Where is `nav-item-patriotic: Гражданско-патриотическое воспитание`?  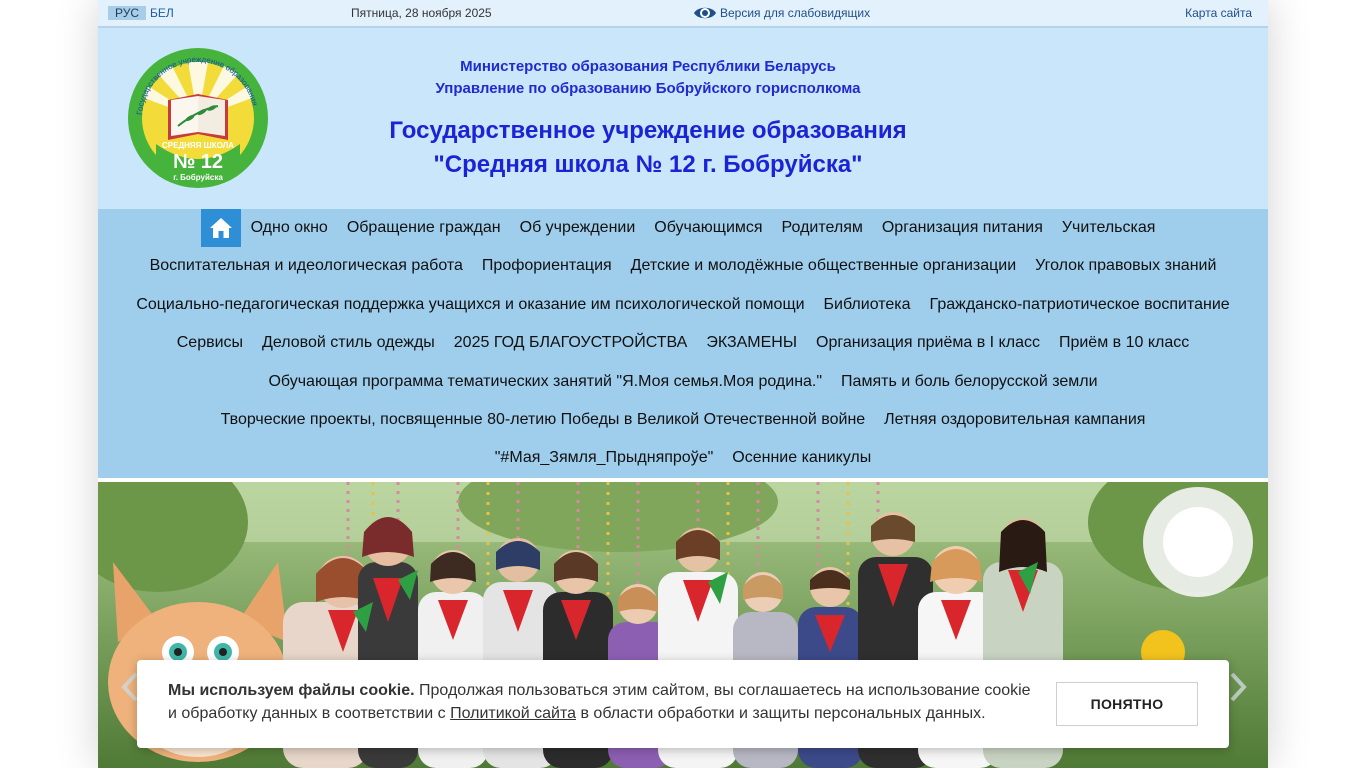 nav-item-patriotic: Гражданско-патриотическое воспитание is located at coordinates (1079, 305).